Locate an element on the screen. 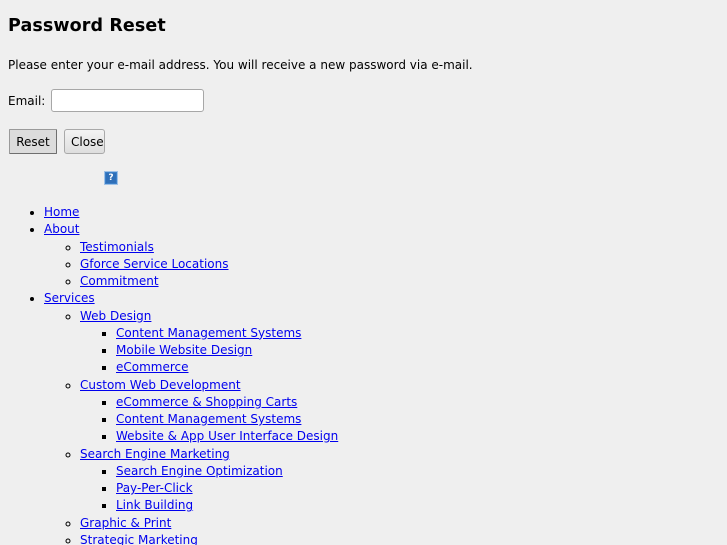  email-input is located at coordinates (128, 100).